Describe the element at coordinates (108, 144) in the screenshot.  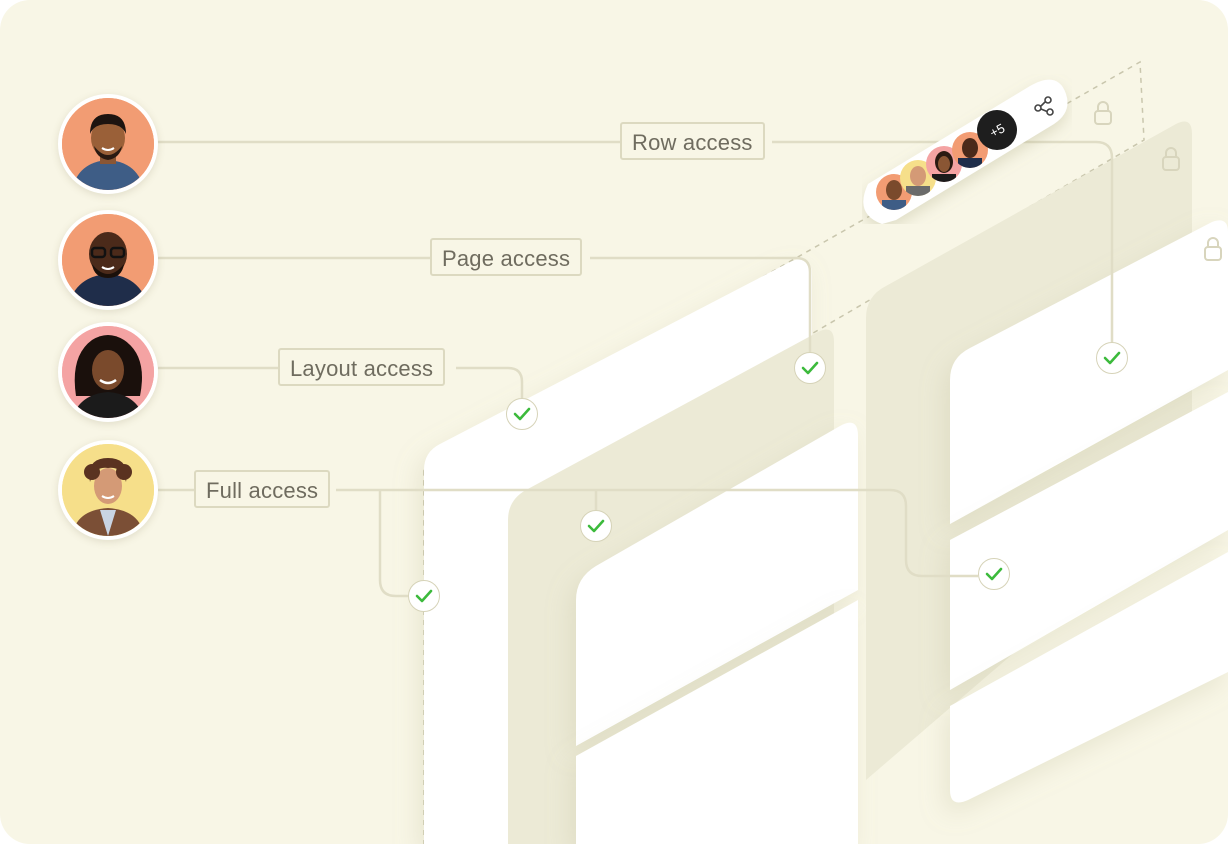
I see `avatar-row-access` at that location.